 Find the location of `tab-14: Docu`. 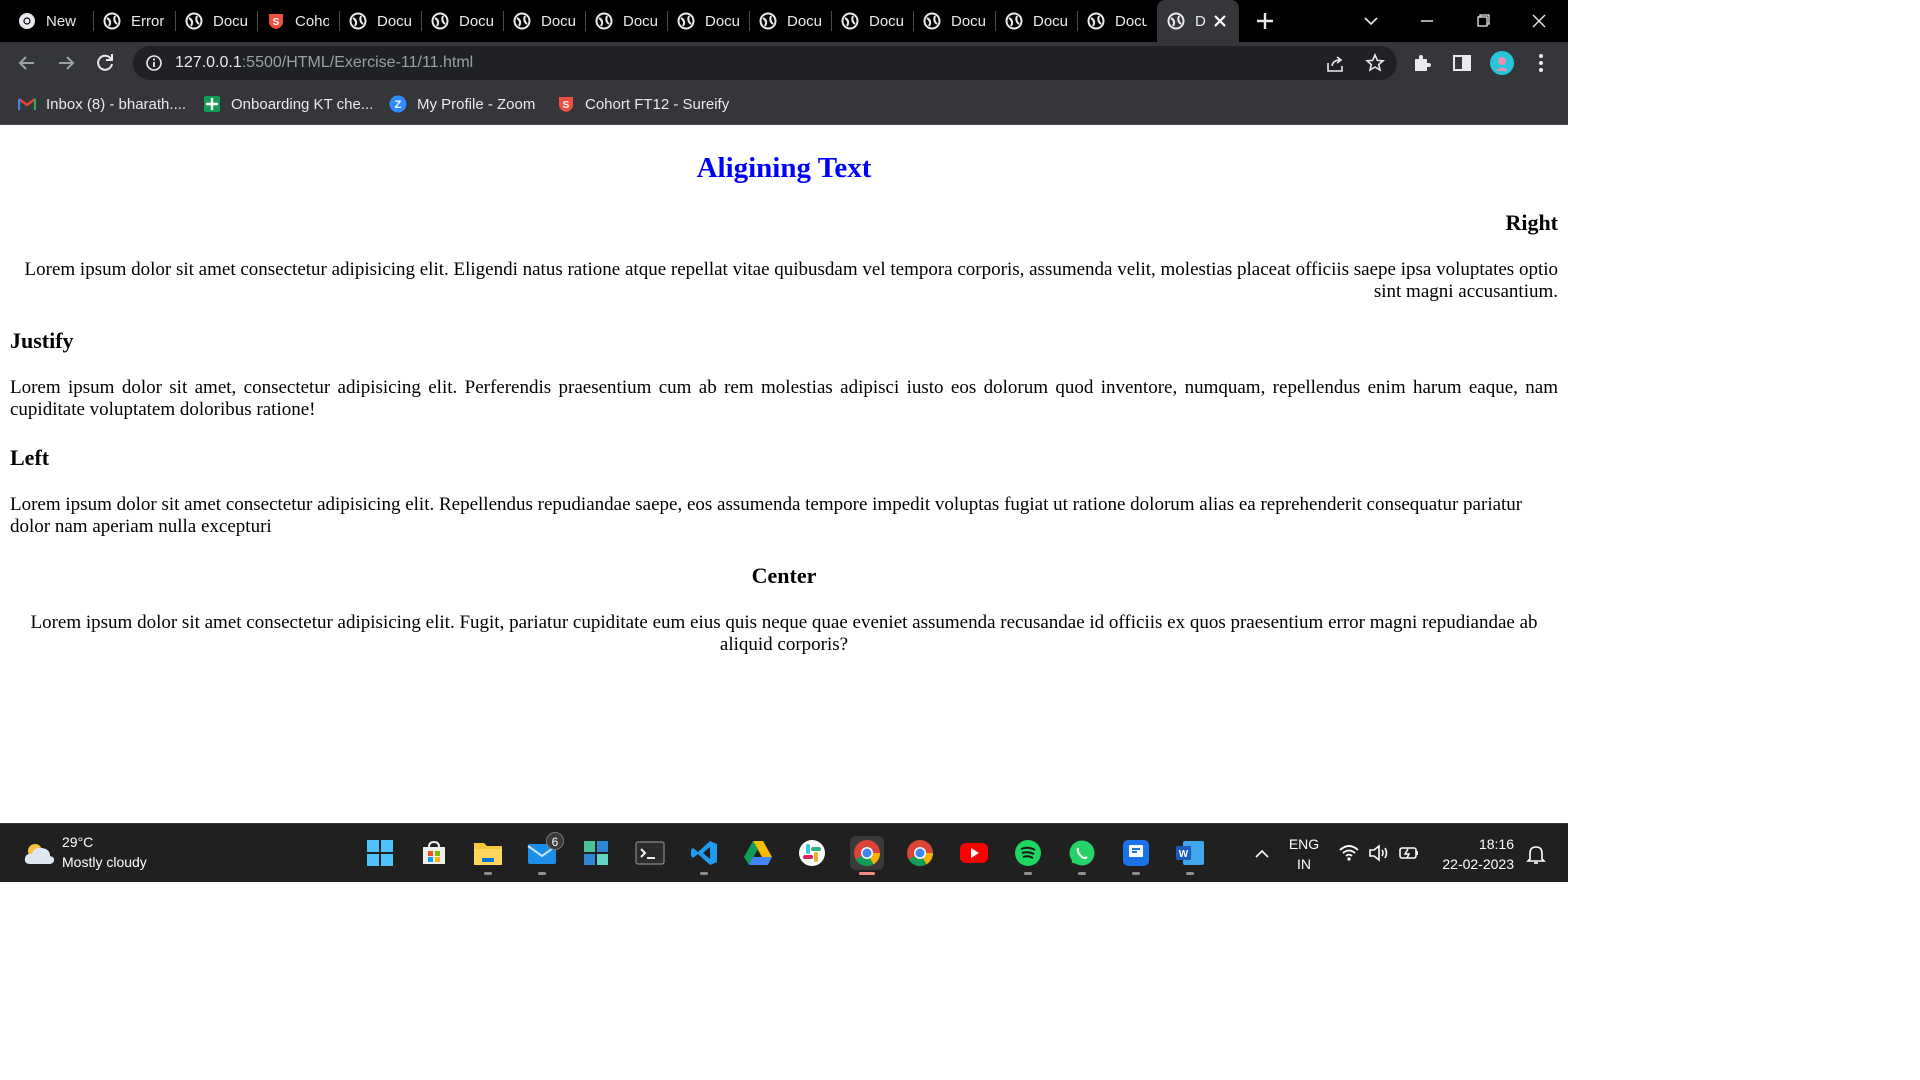

tab-14: Docu is located at coordinates (1117, 21).